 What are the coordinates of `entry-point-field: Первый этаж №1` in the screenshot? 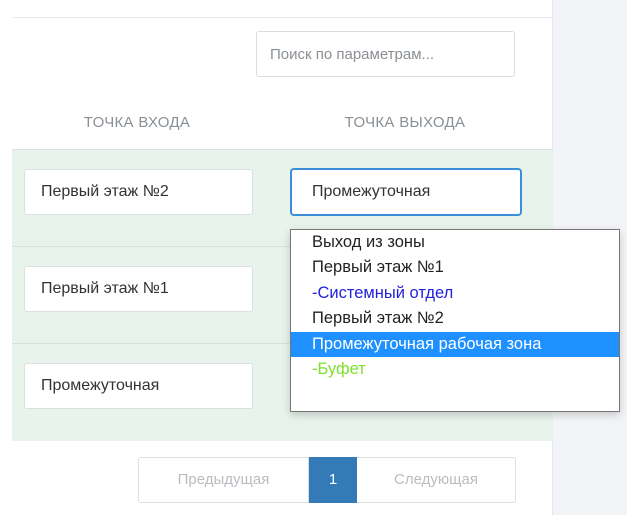 It's located at (138, 289).